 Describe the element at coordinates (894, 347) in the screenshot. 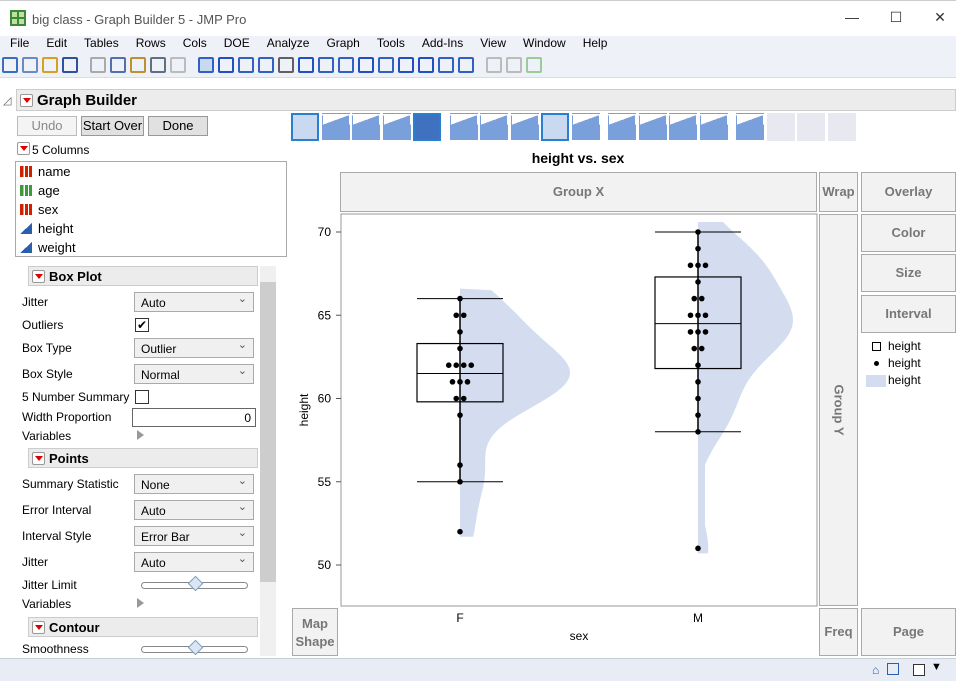

I see `legend-item-box: height` at that location.